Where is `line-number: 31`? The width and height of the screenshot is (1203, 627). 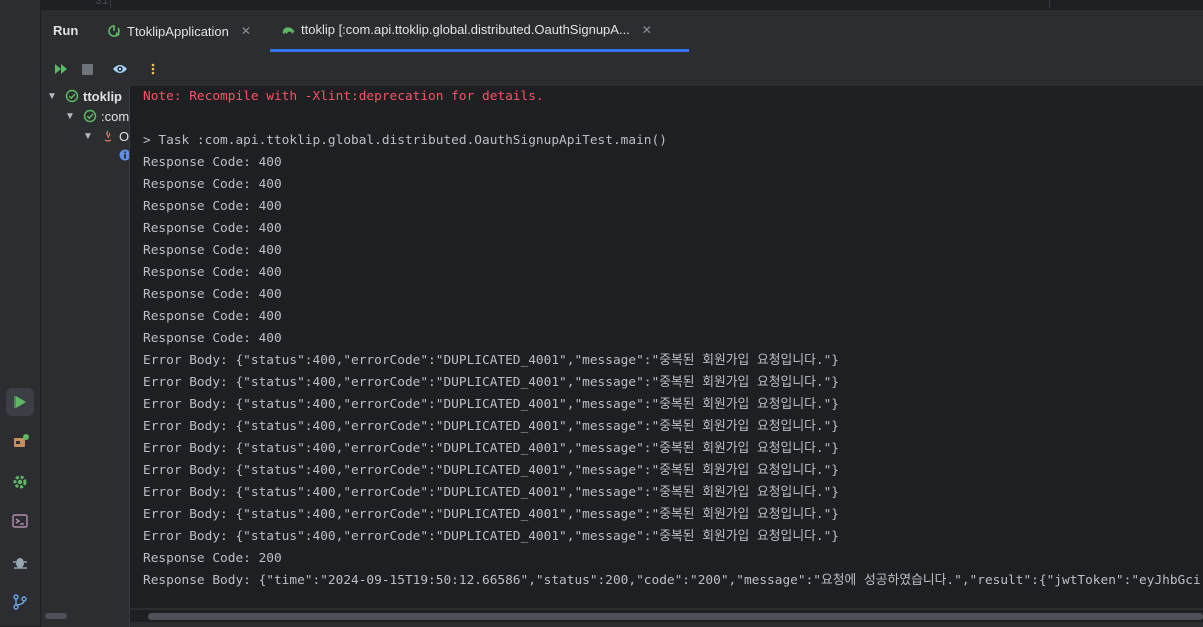
line-number: 31 is located at coordinates (102, 4).